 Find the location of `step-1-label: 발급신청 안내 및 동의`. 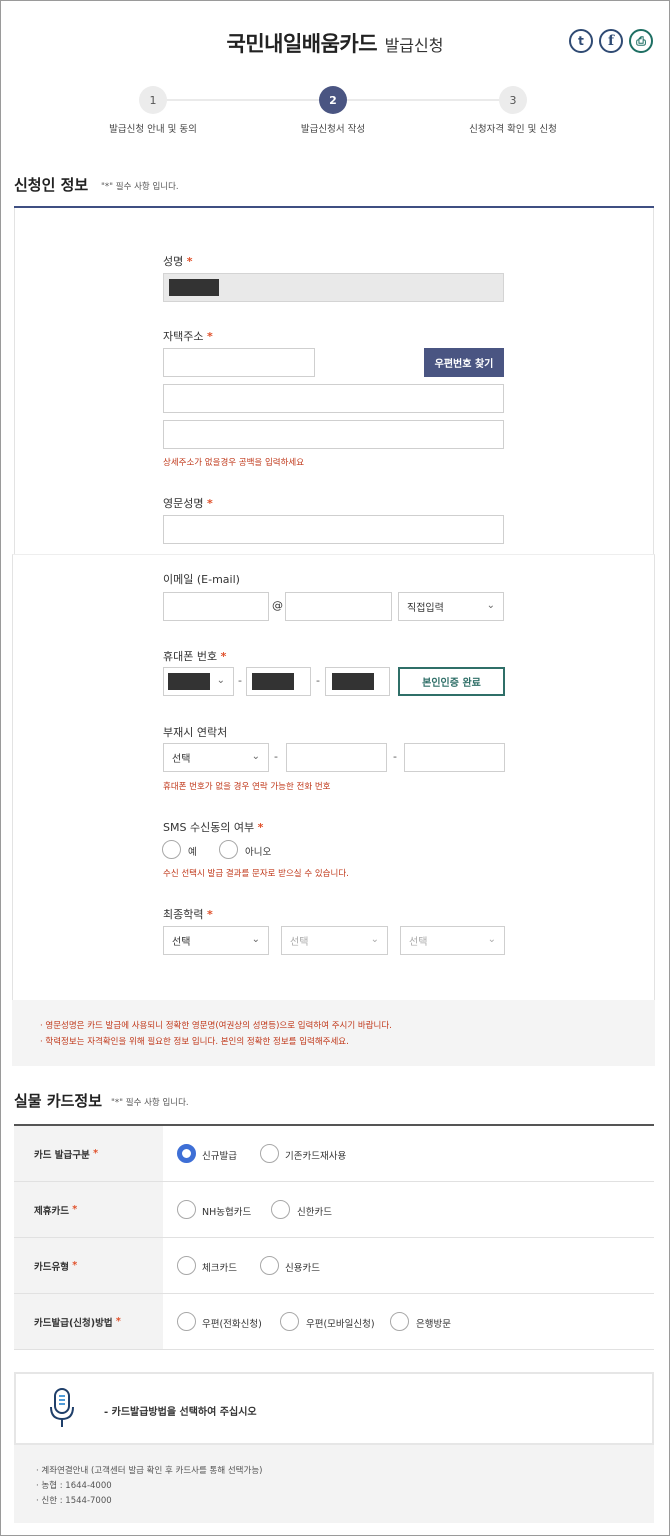

step-1-label: 발급신청 안내 및 동의 is located at coordinates (153, 129).